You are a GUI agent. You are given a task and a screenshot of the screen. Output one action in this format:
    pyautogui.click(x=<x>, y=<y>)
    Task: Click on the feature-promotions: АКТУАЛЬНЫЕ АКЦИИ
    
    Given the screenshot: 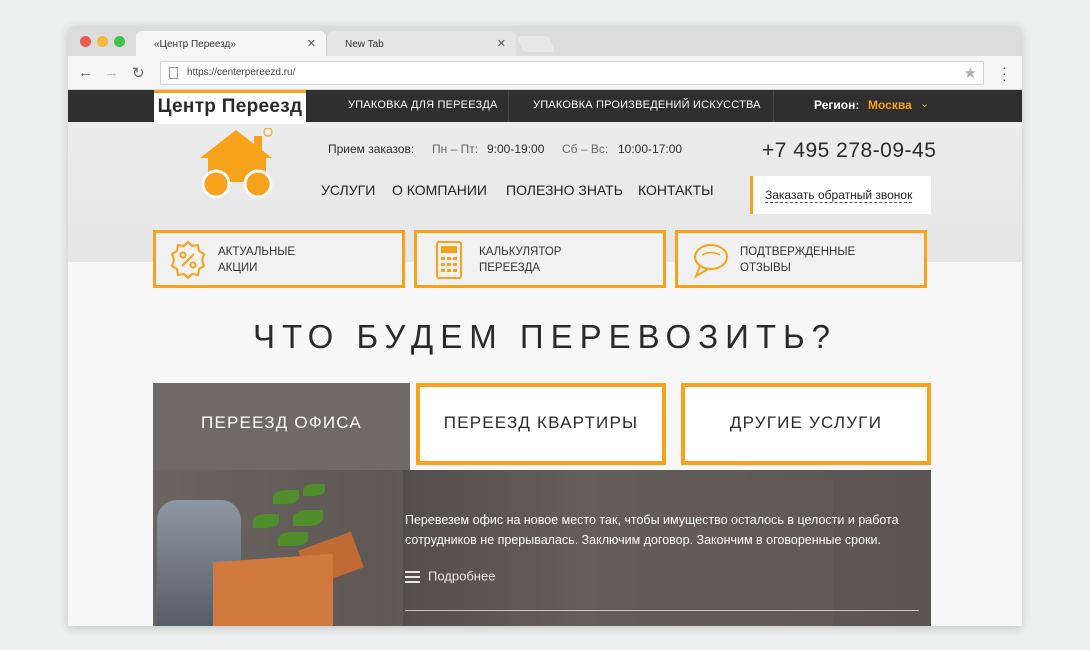 What is the action you would take?
    pyautogui.click(x=279, y=259)
    